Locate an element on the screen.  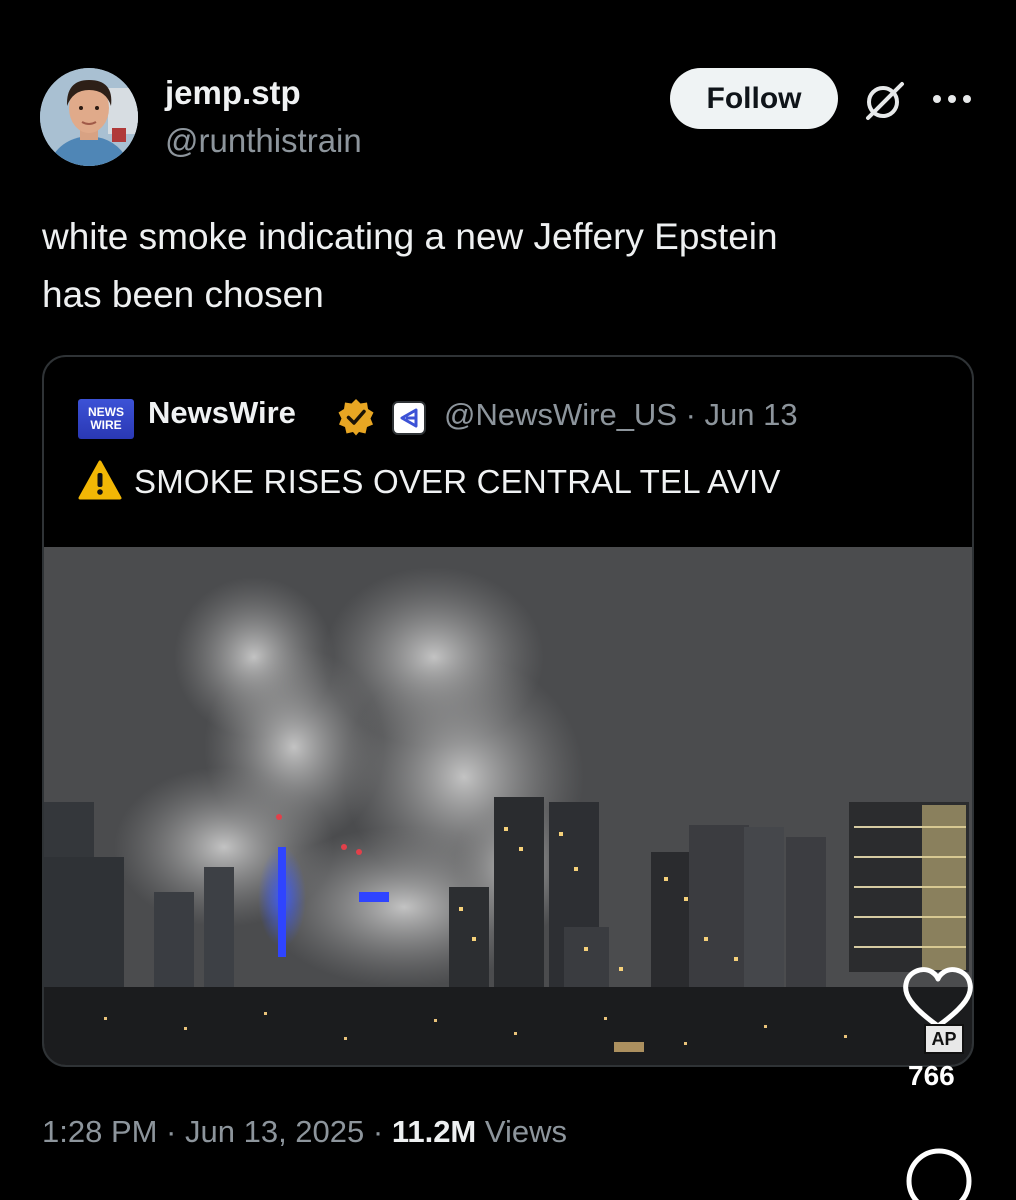
author-handle: @runthistrain is located at coordinates (263, 141).